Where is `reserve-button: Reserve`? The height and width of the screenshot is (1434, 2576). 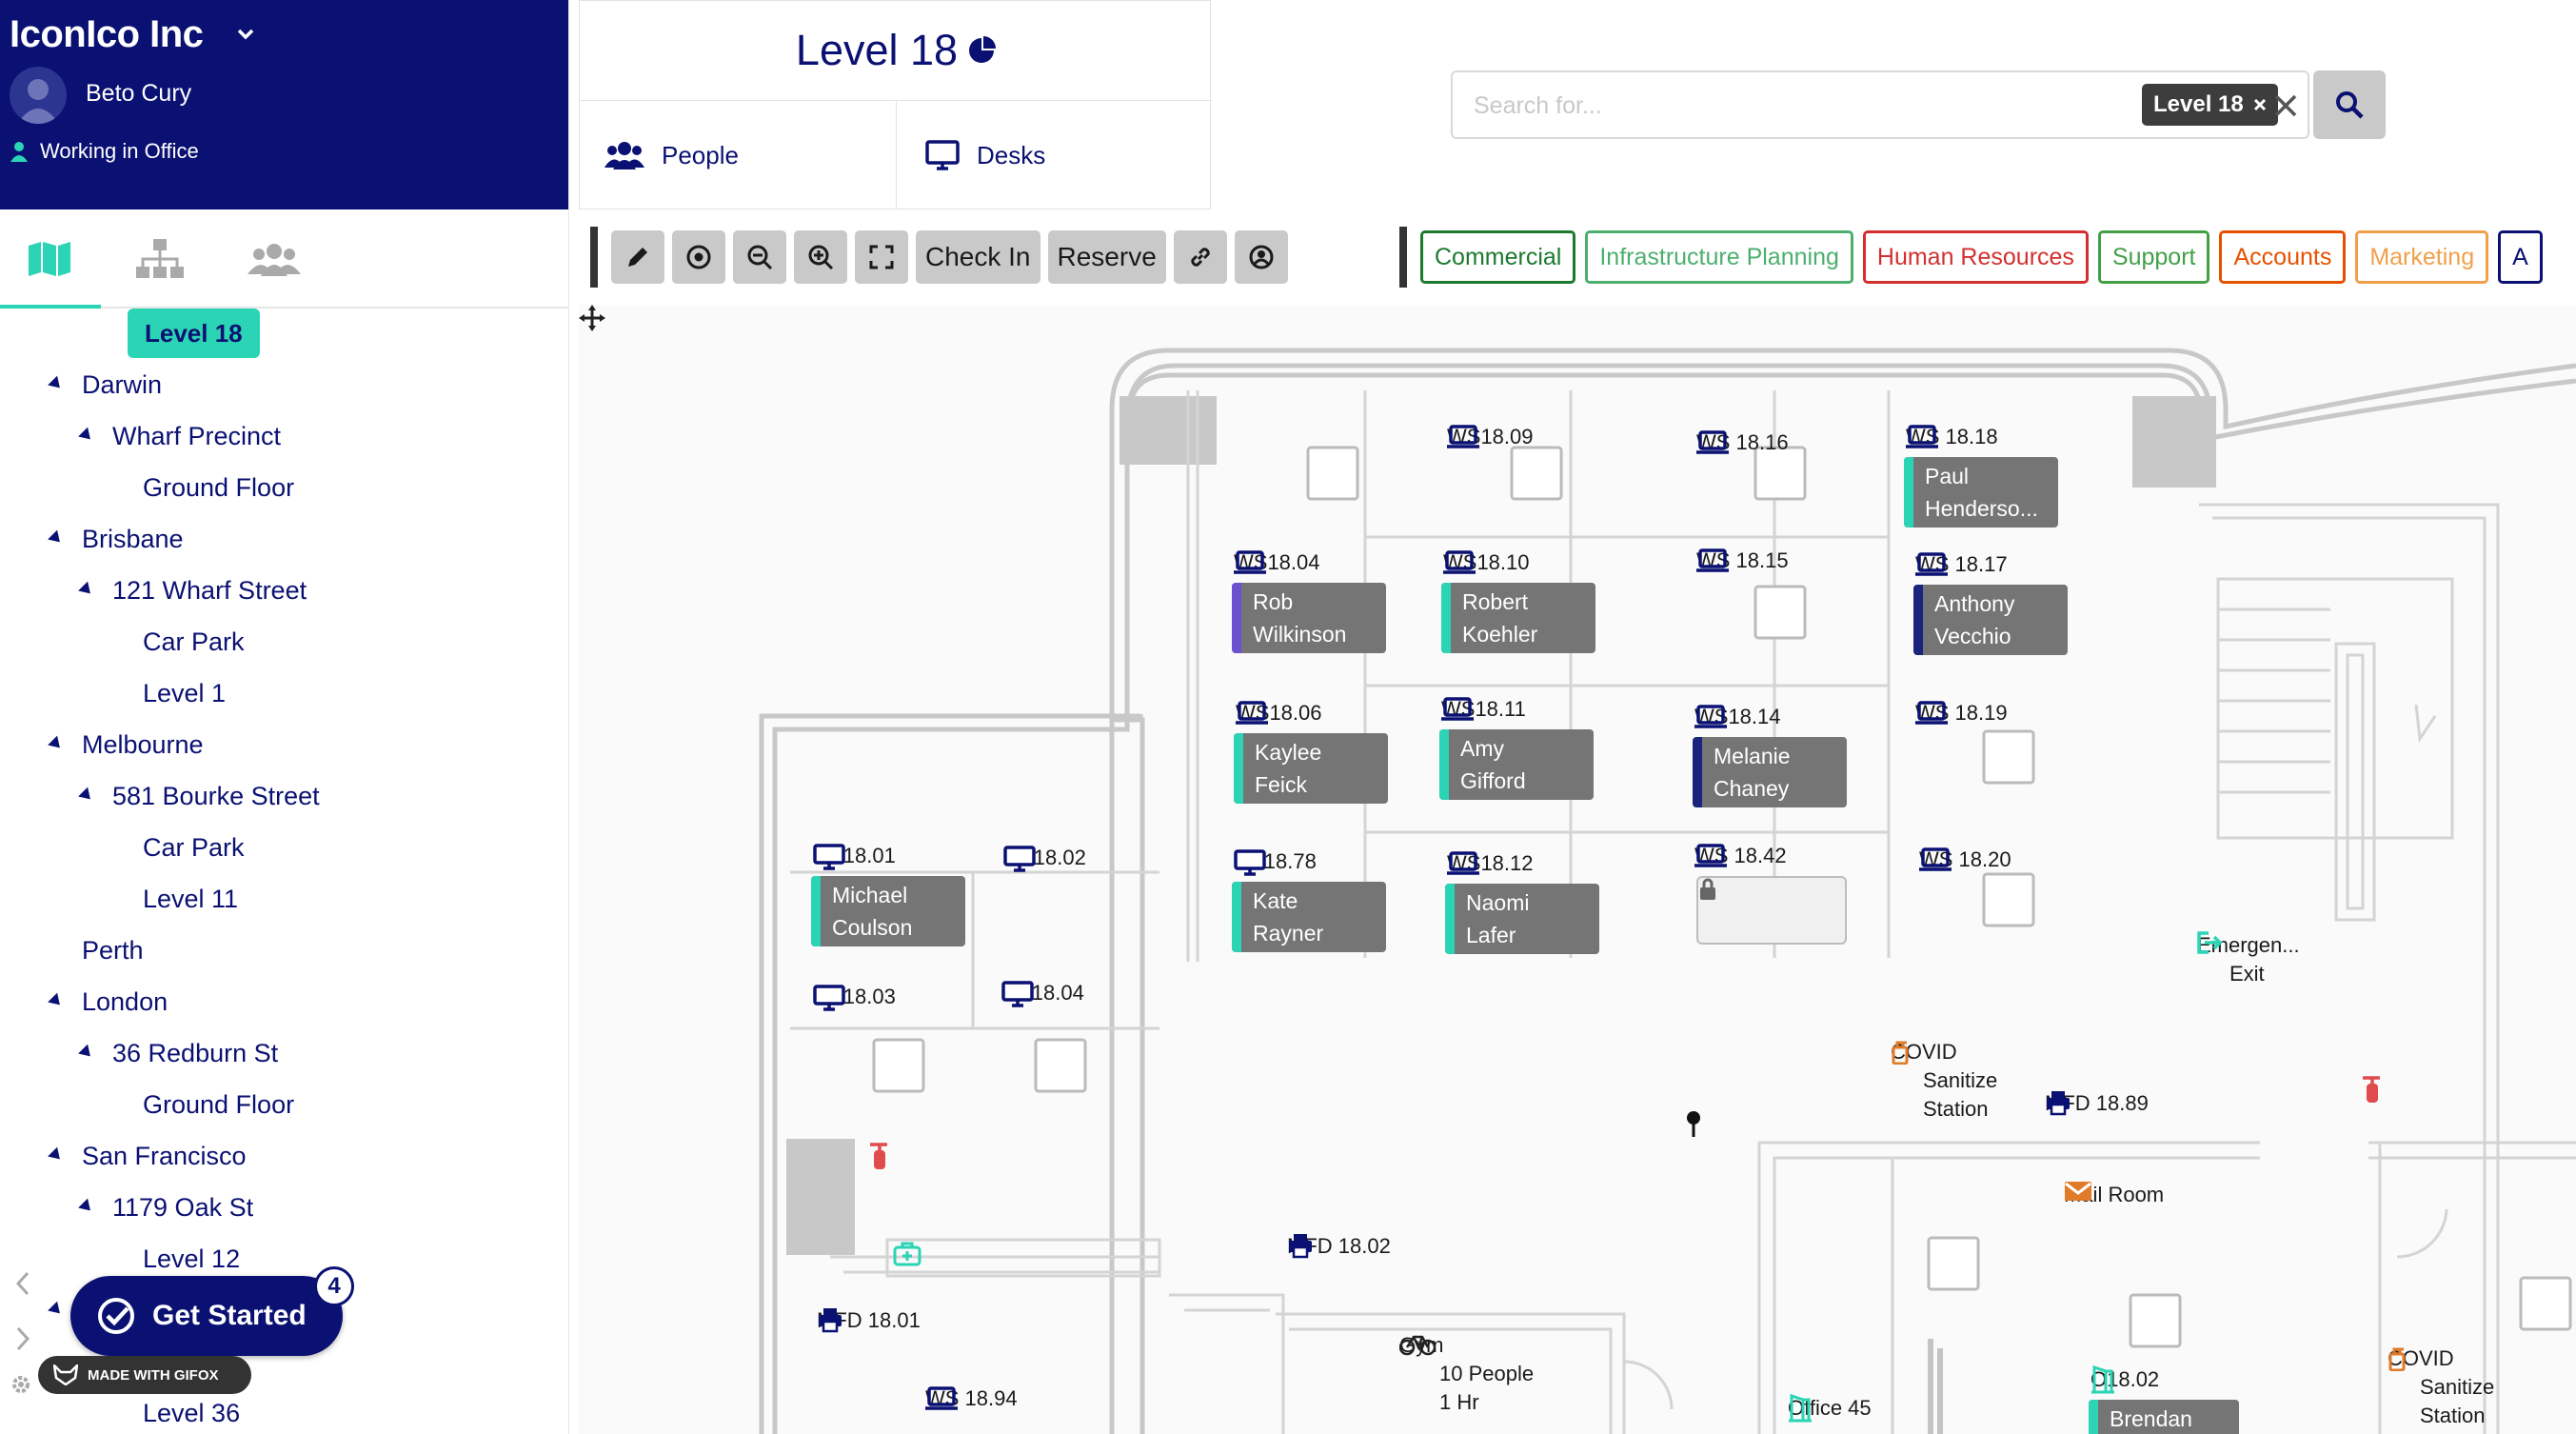 reserve-button: Reserve is located at coordinates (1106, 257).